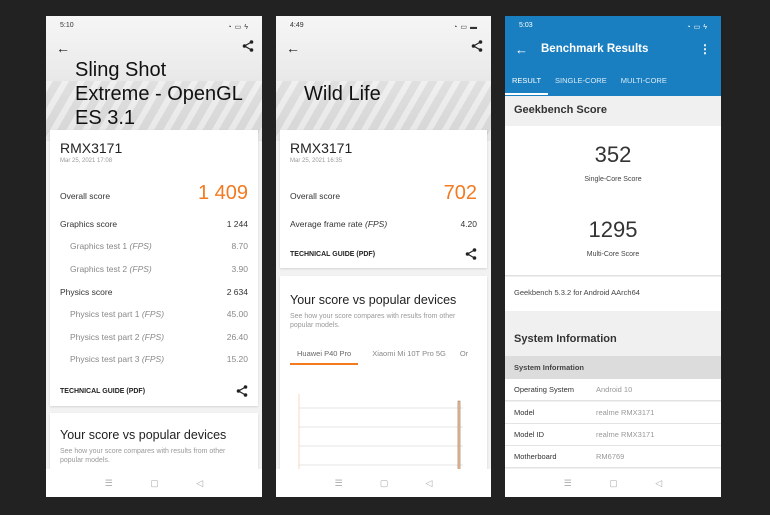 Image resolution: width=770 pixels, height=515 pixels. What do you see at coordinates (237, 224) in the screenshot?
I see `row-value: 1 244` at bounding box center [237, 224].